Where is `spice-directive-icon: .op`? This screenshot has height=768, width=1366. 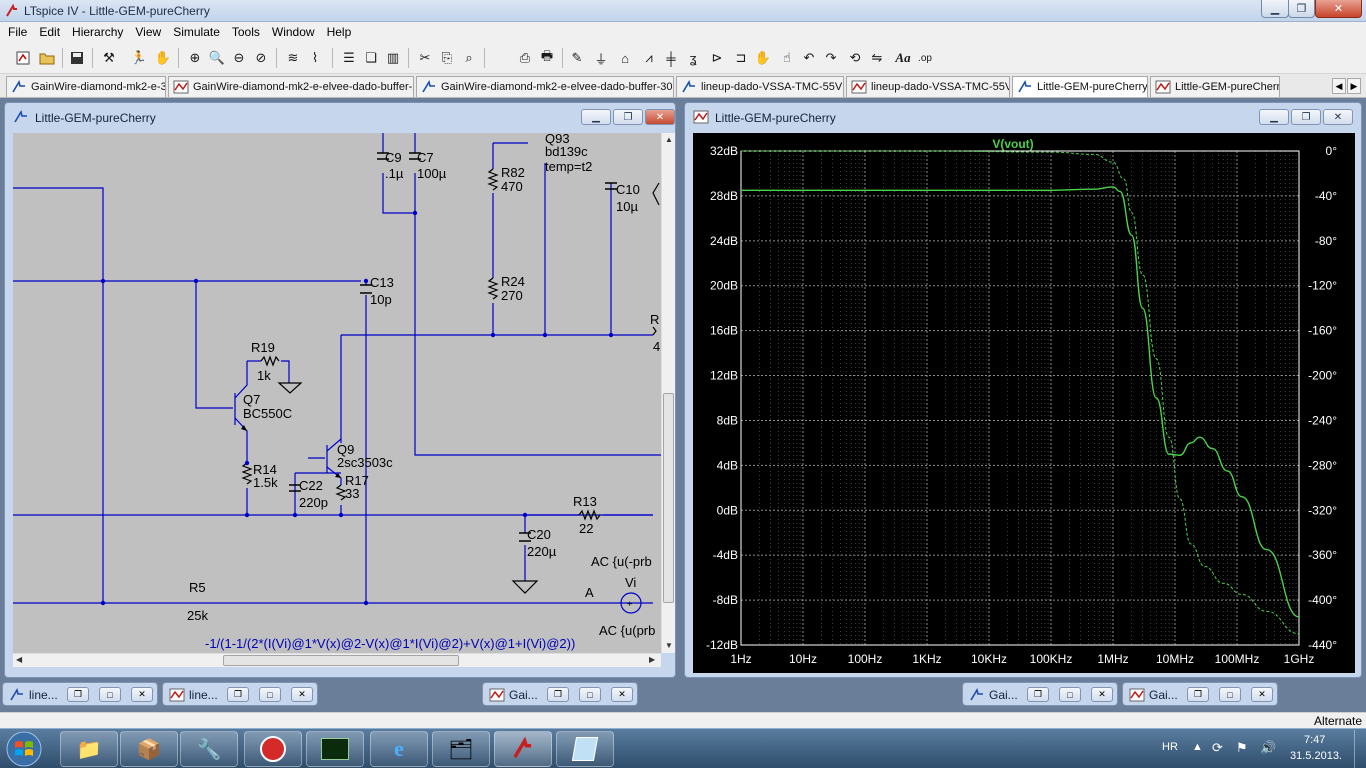 spice-directive-icon: .op is located at coordinates (925, 58).